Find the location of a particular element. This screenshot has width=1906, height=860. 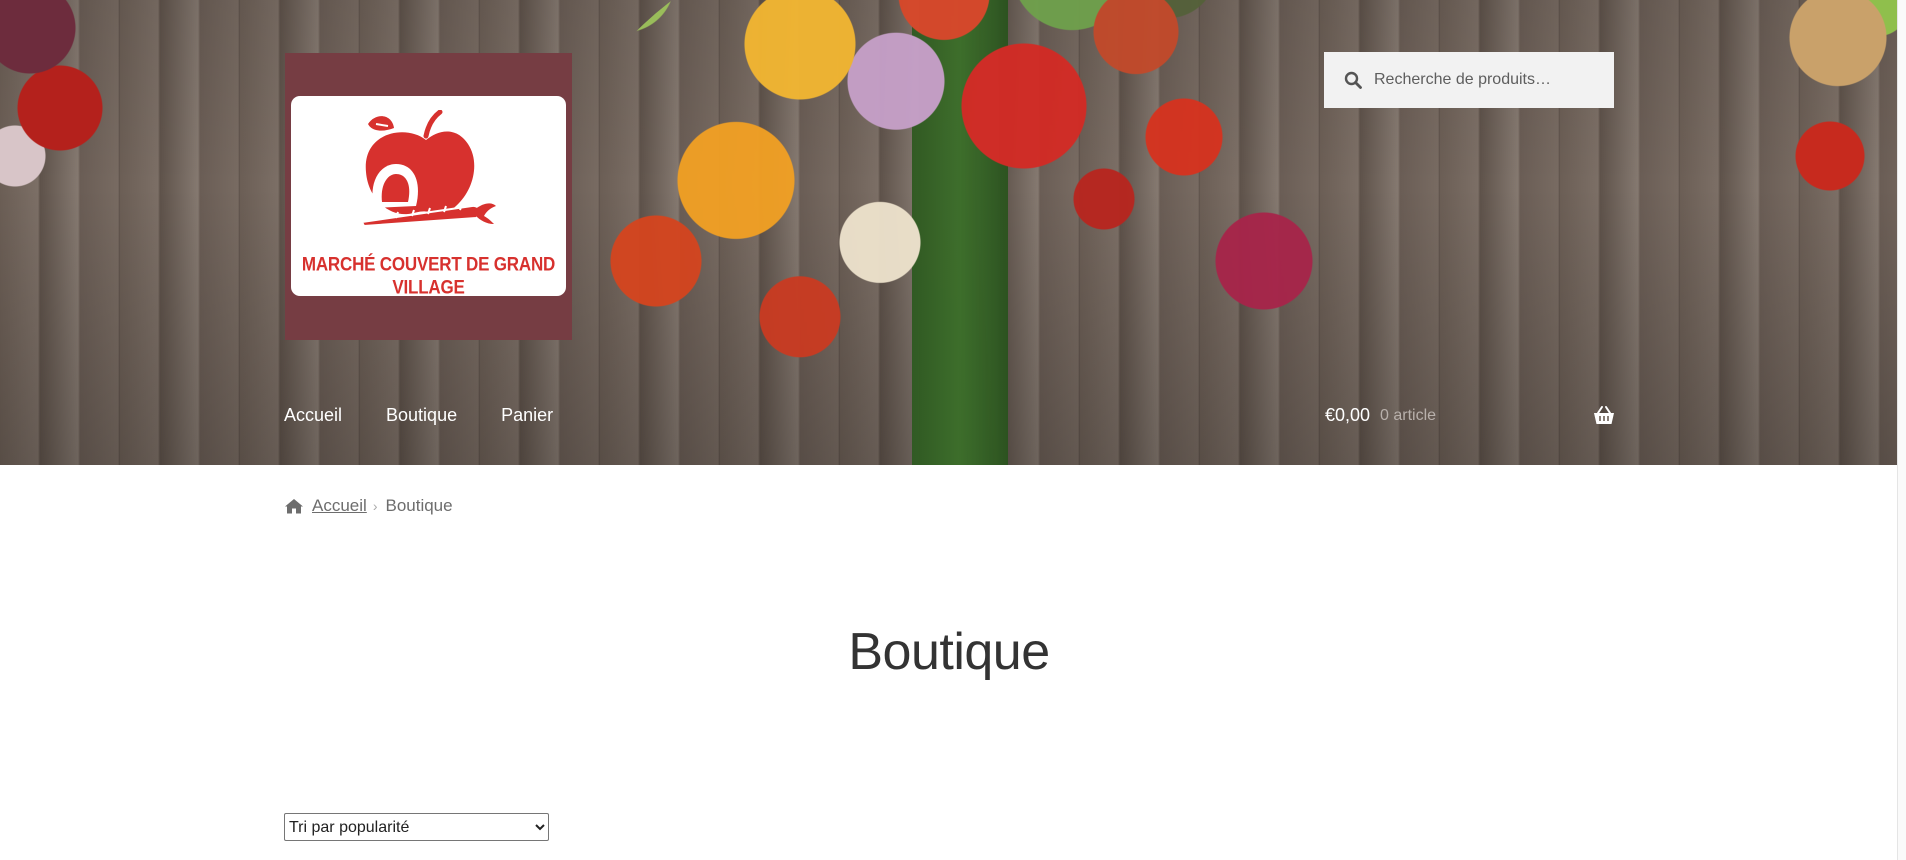

vegetables-left-image is located at coordinates (60, 150).